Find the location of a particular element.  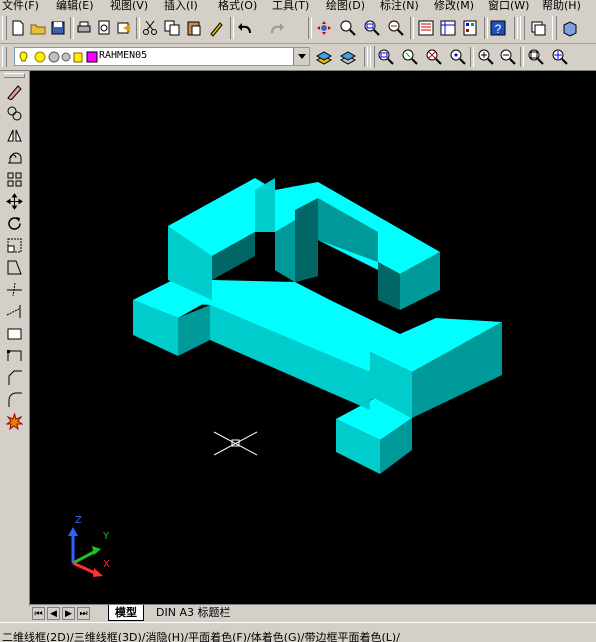

open-icon is located at coordinates (38, 28).